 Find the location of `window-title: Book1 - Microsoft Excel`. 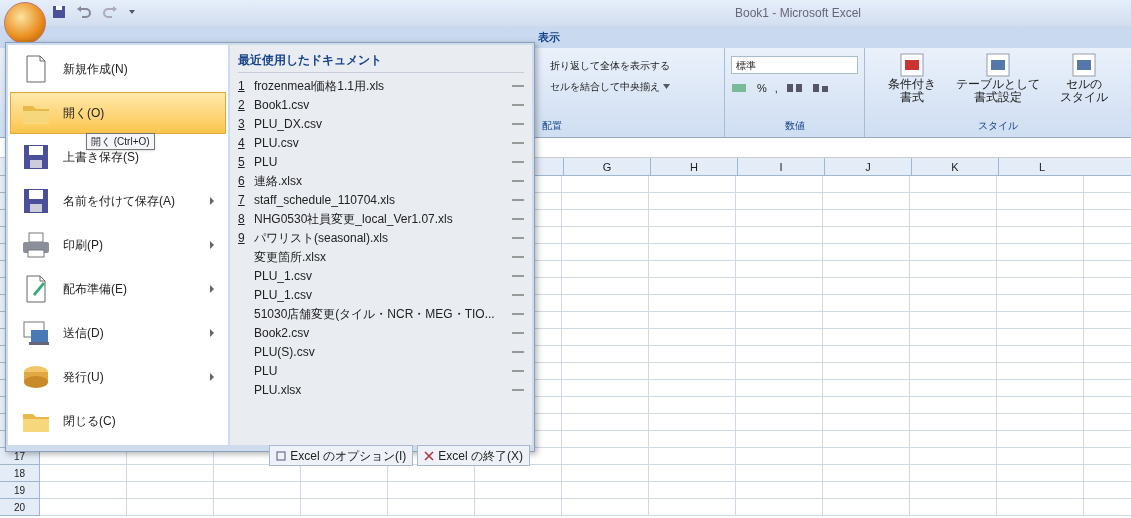

window-title: Book1 - Microsoft Excel is located at coordinates (797, 13).